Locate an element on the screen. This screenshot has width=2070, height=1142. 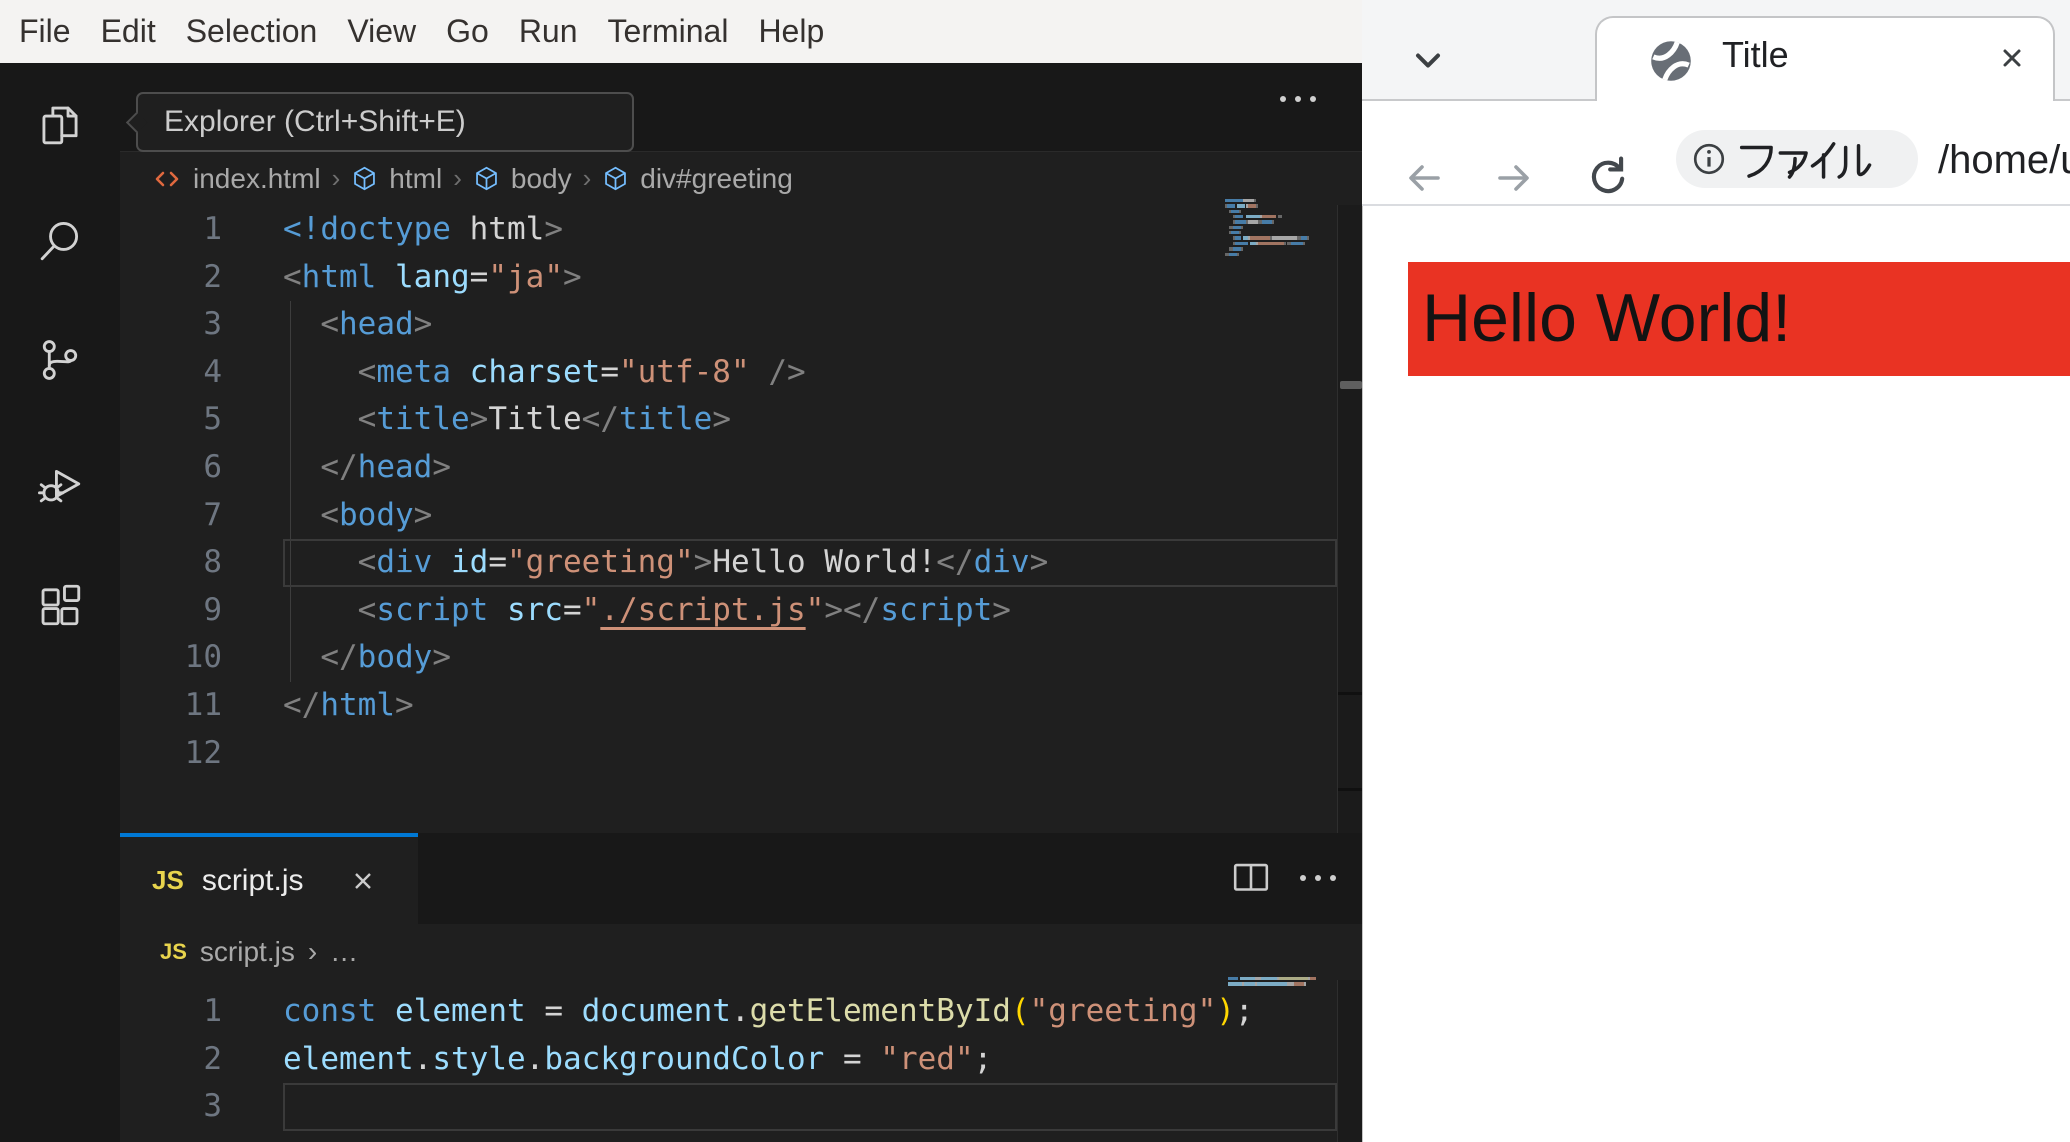
editor-actions-icon is located at coordinates (1298, 99).